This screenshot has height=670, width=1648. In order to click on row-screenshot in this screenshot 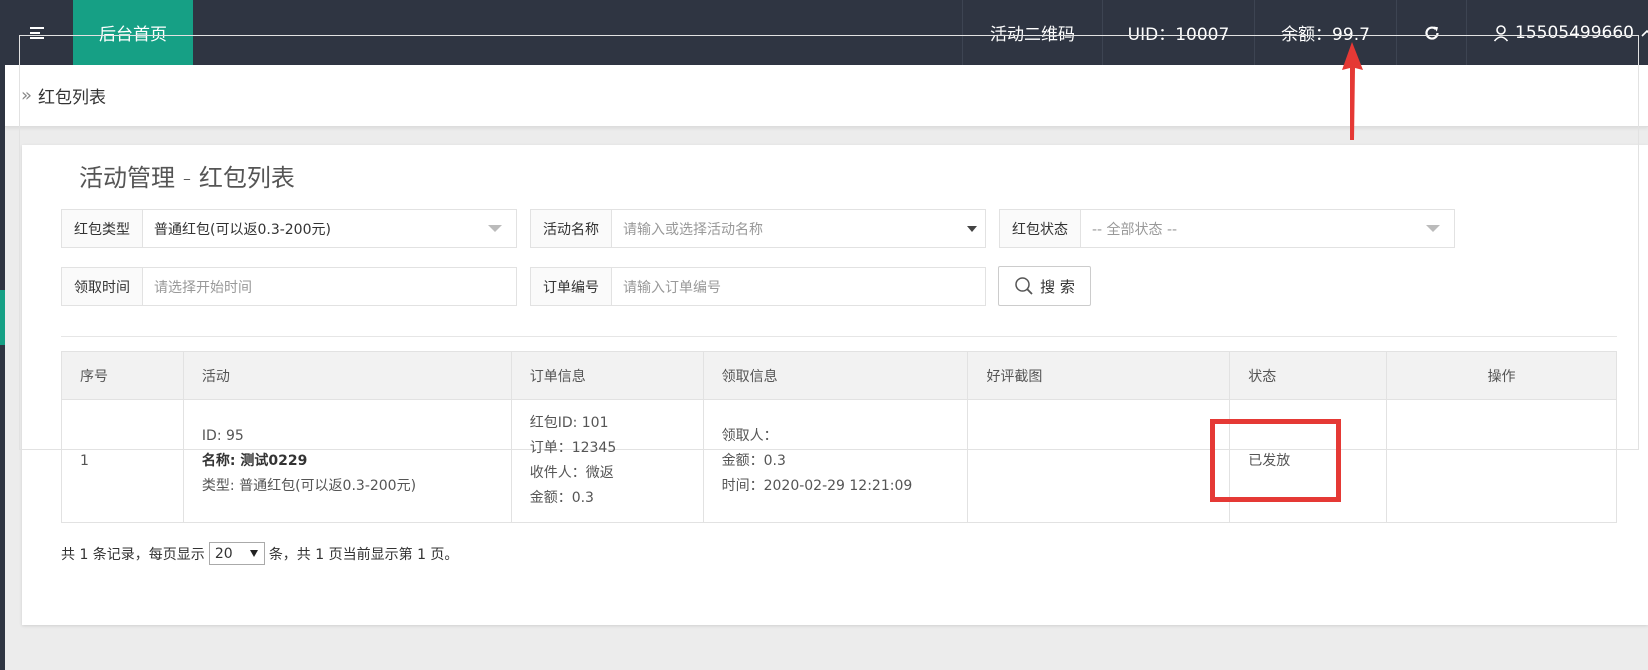, I will do `click(1099, 461)`.